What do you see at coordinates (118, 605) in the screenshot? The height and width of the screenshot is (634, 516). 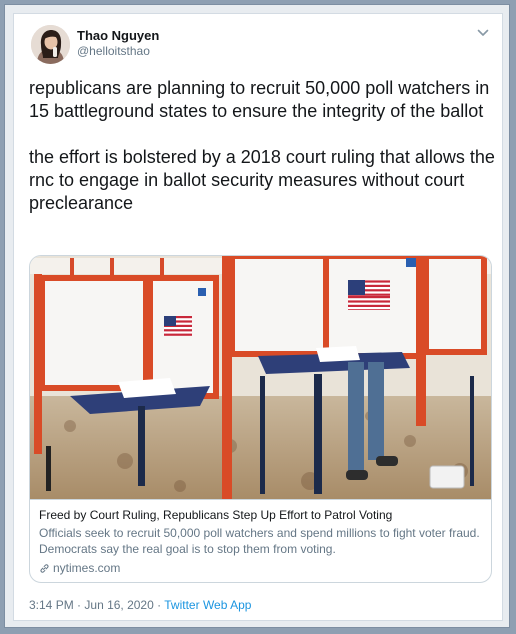 I see `tweet-date: Jun 16, 2020` at bounding box center [118, 605].